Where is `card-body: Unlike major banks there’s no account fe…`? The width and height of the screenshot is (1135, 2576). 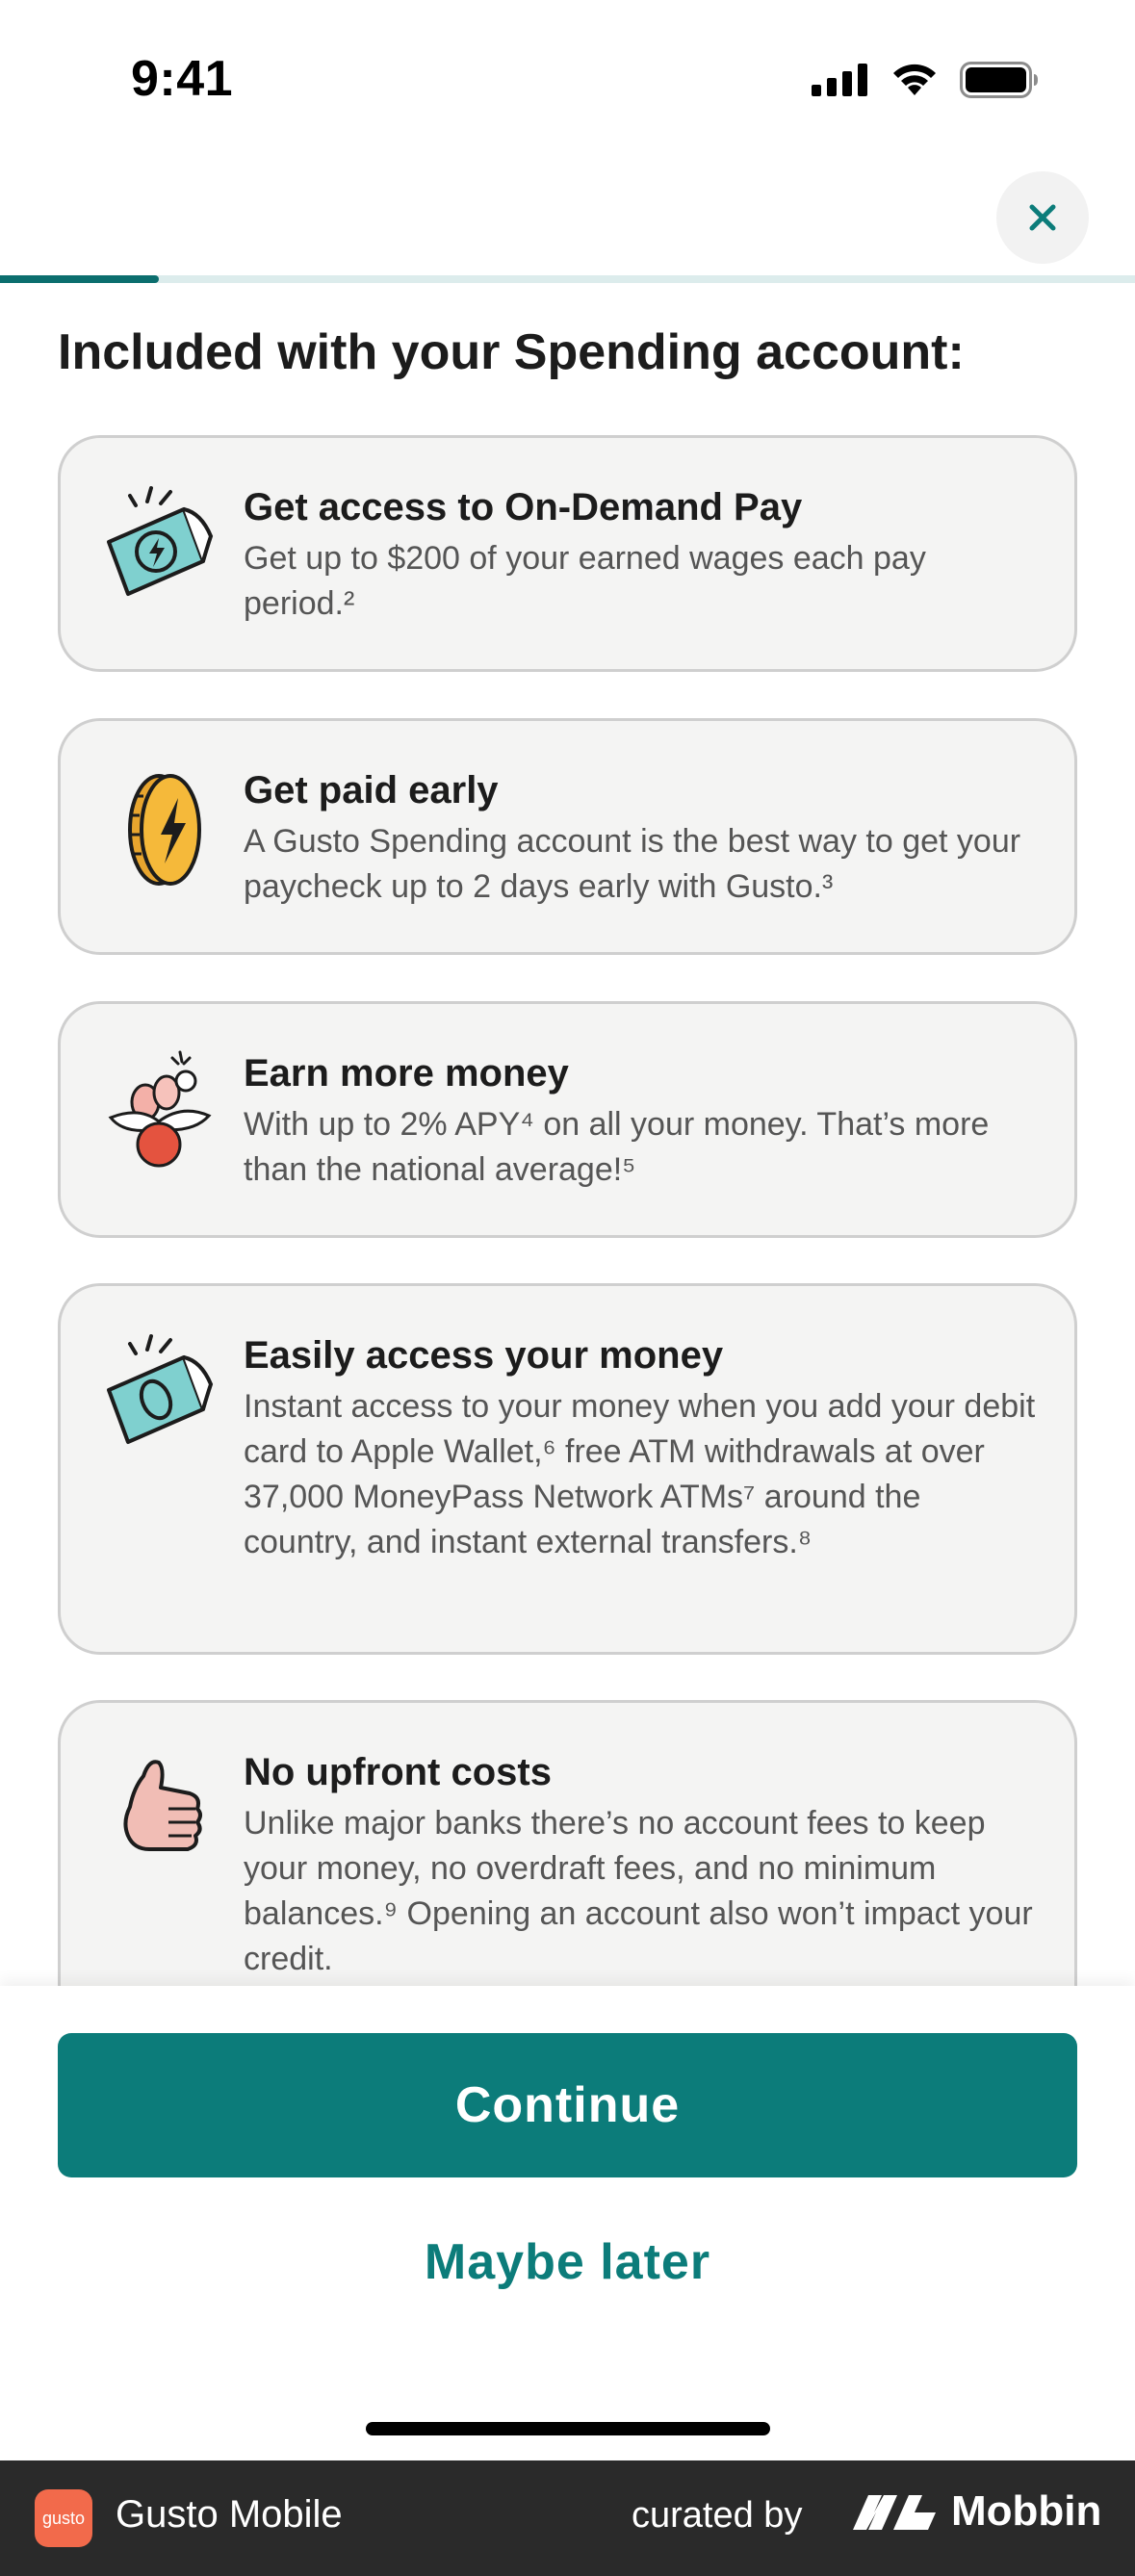 card-body: Unlike major banks there’s no account fe… is located at coordinates (638, 1891).